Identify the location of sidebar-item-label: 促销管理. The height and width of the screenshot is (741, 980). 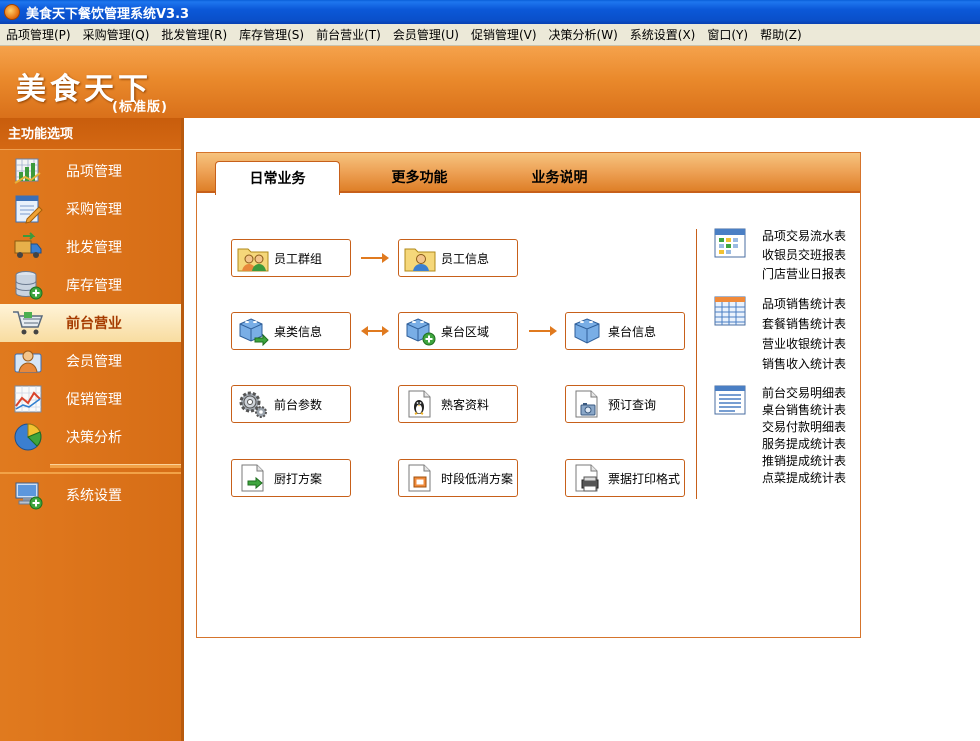
(94, 400).